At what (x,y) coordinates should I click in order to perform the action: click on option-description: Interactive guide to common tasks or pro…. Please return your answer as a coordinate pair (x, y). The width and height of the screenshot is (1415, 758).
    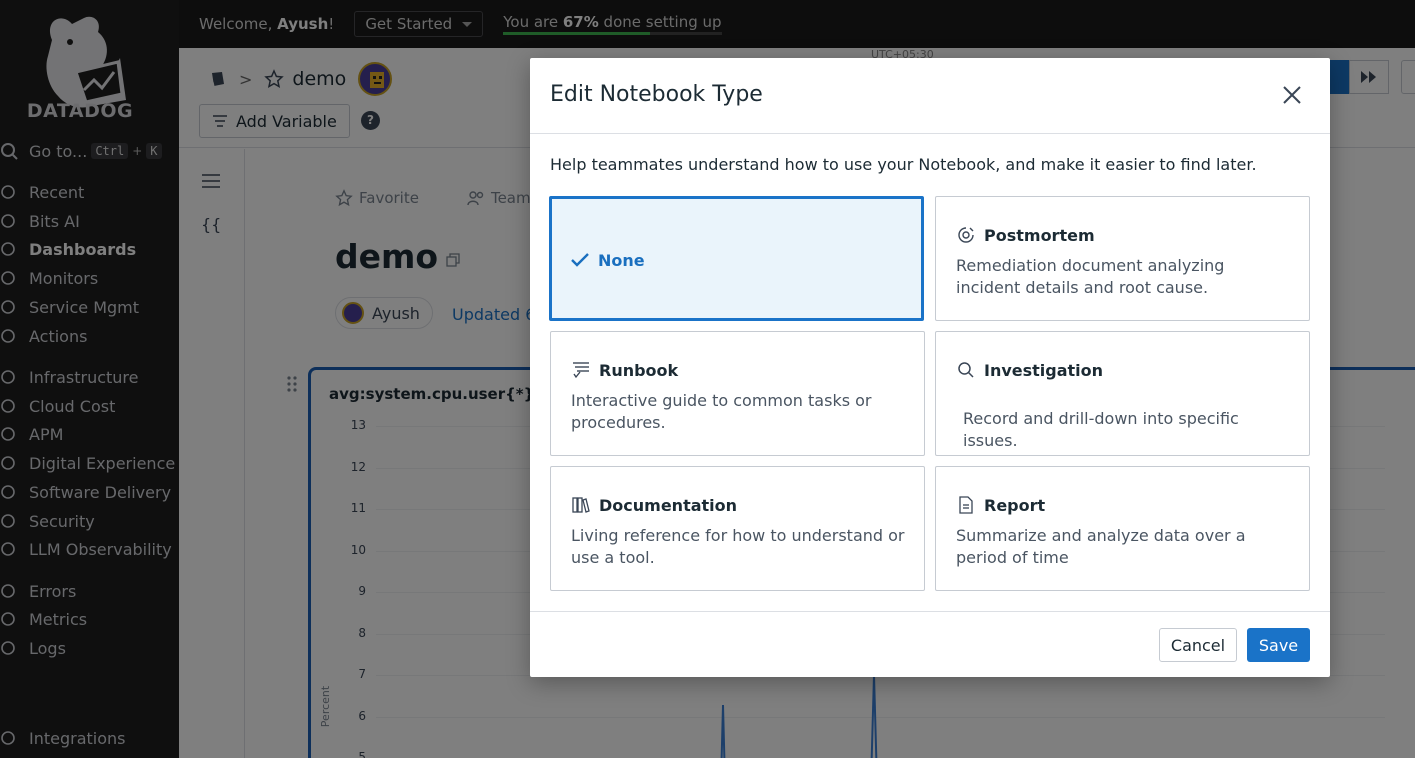
    Looking at the image, I should click on (721, 411).